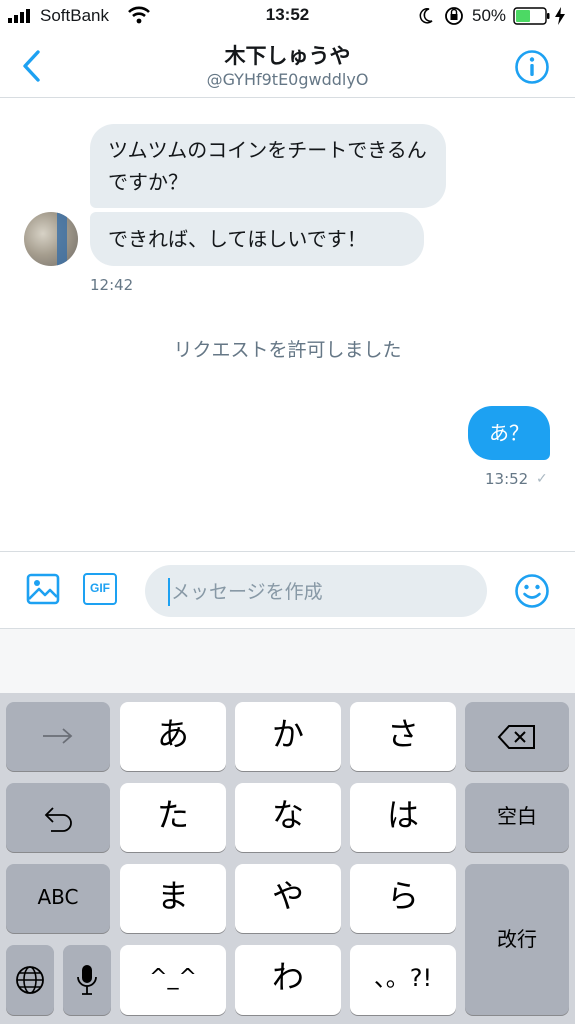  I want to click on globe-key, so click(30, 980).